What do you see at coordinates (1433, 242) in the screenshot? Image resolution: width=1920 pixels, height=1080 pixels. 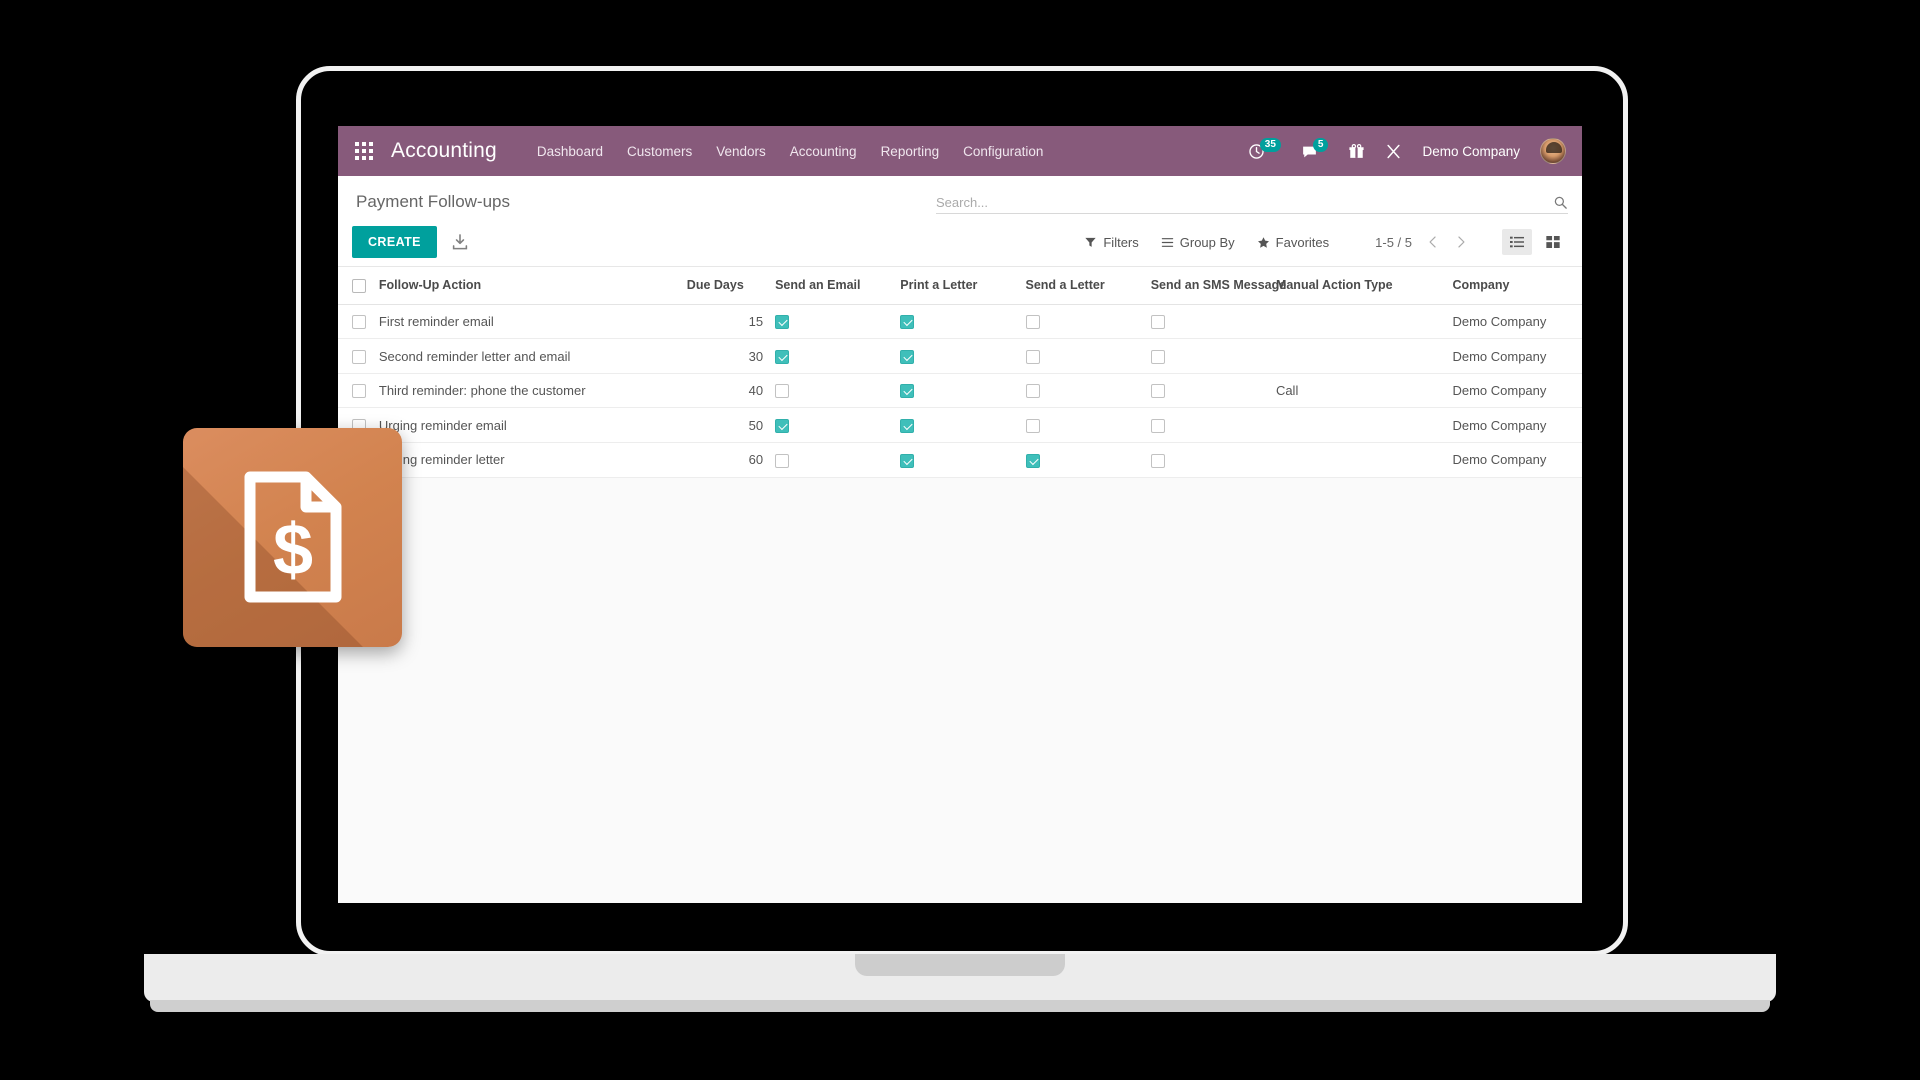 I see `chevron-left-icon` at bounding box center [1433, 242].